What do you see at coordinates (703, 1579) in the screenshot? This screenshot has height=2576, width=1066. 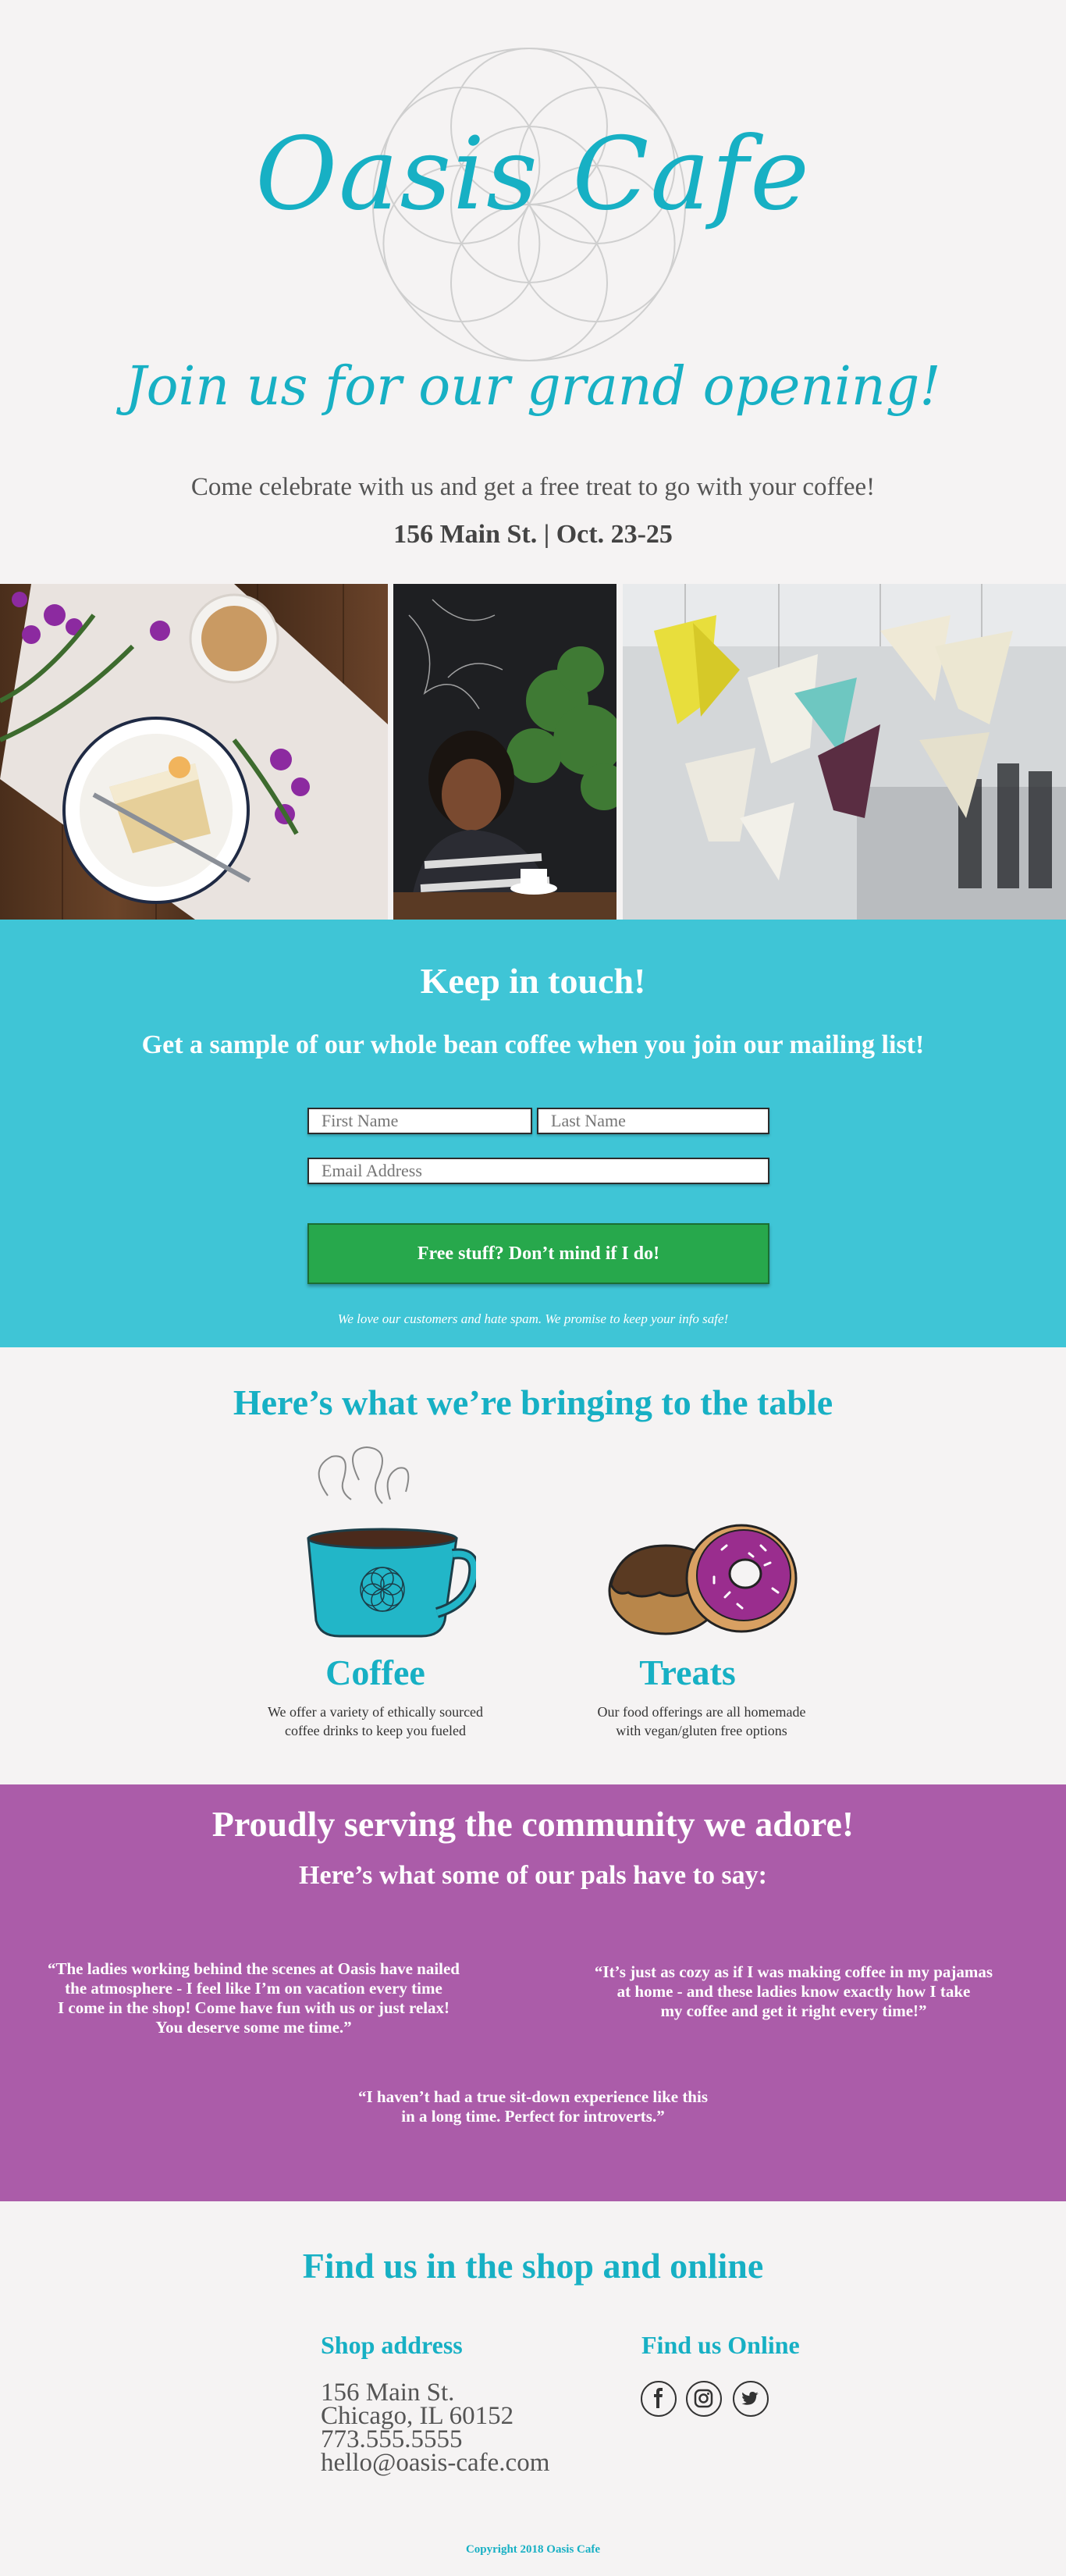 I see `donuts-icon` at bounding box center [703, 1579].